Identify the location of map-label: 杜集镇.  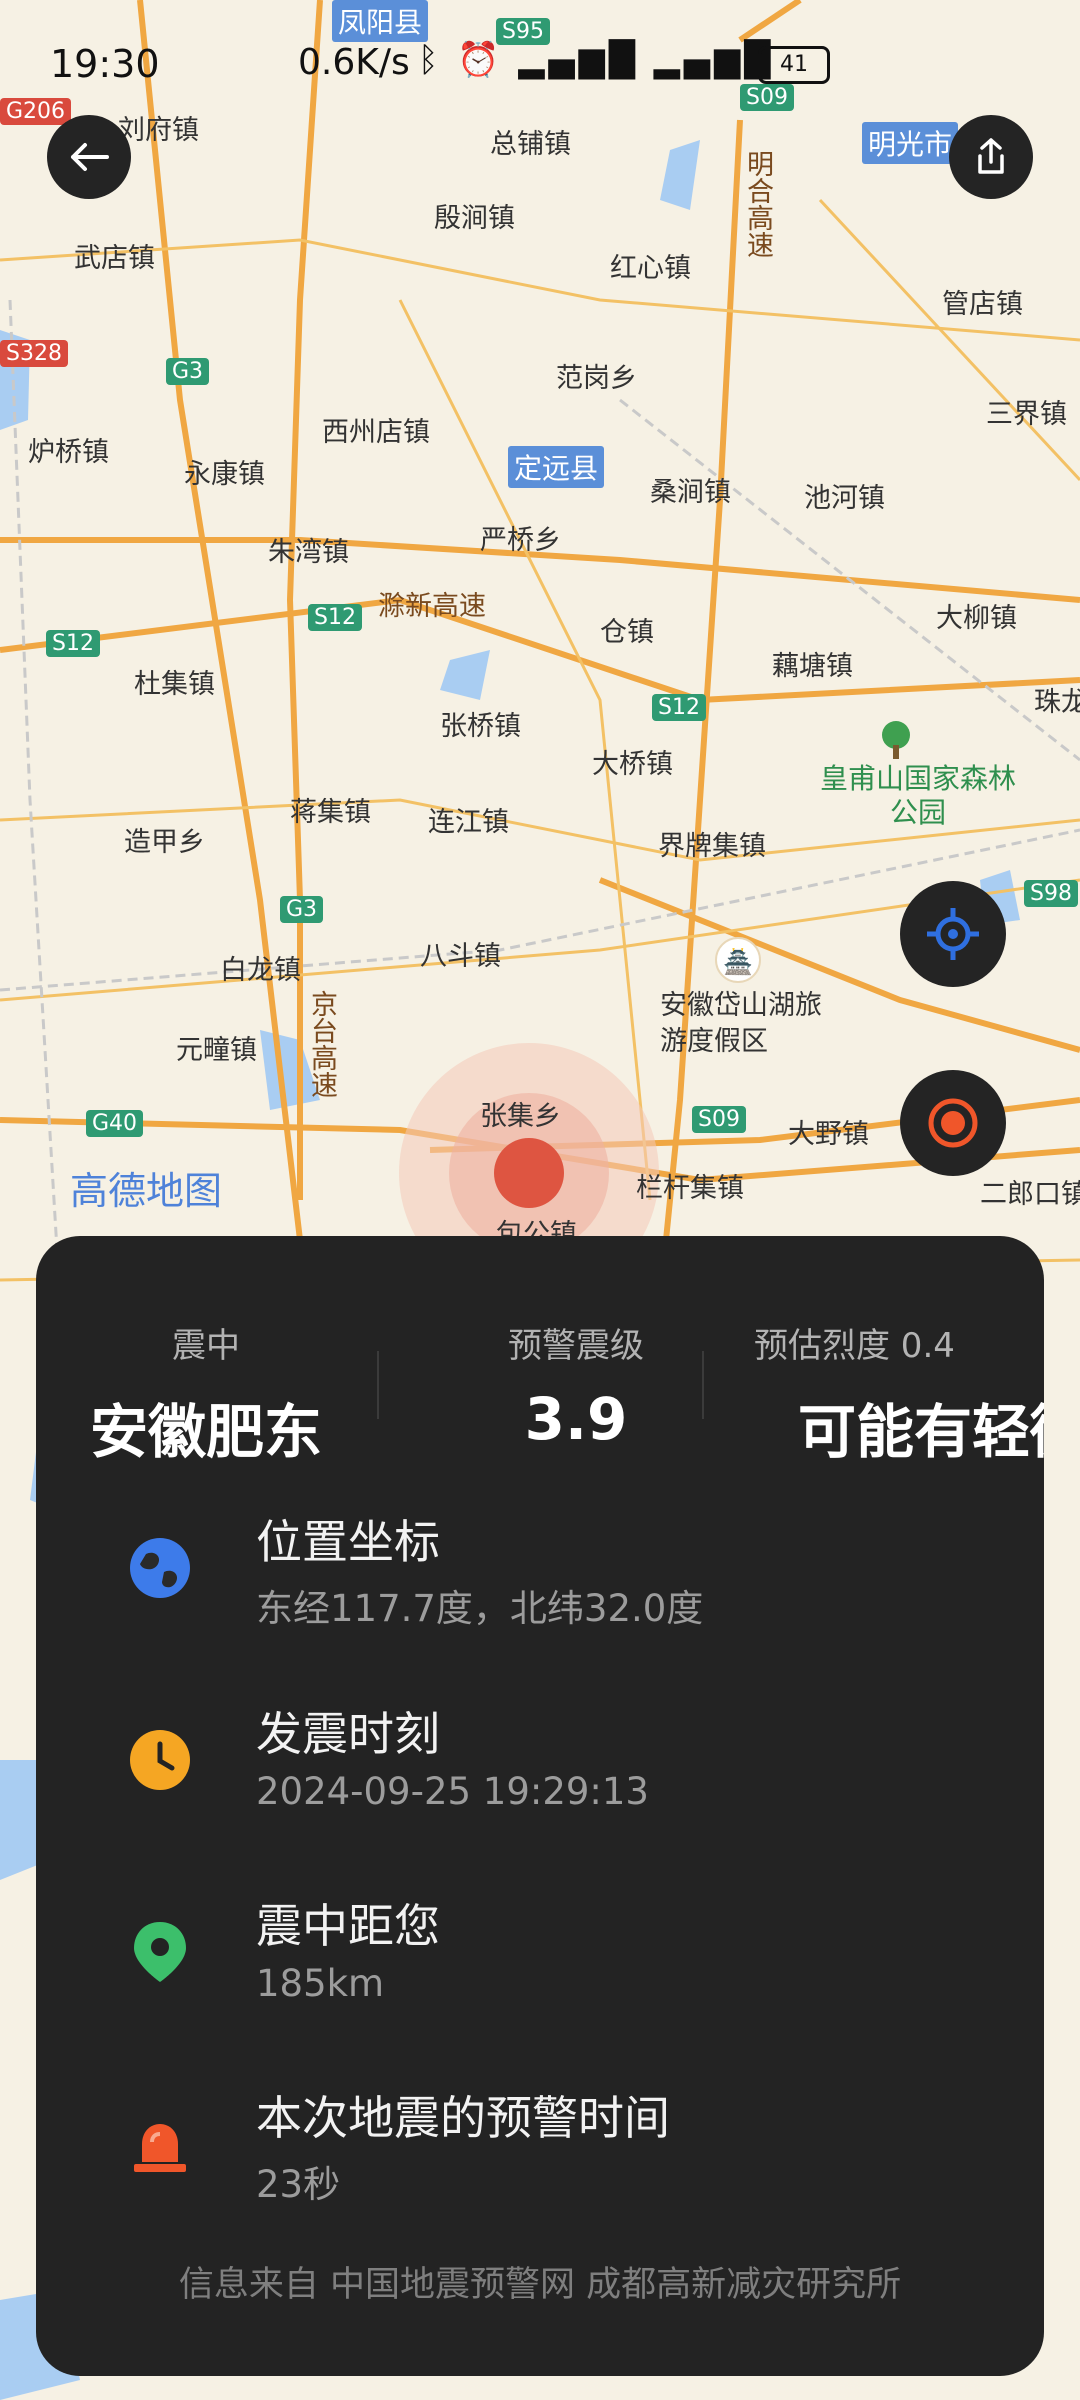
(174, 684).